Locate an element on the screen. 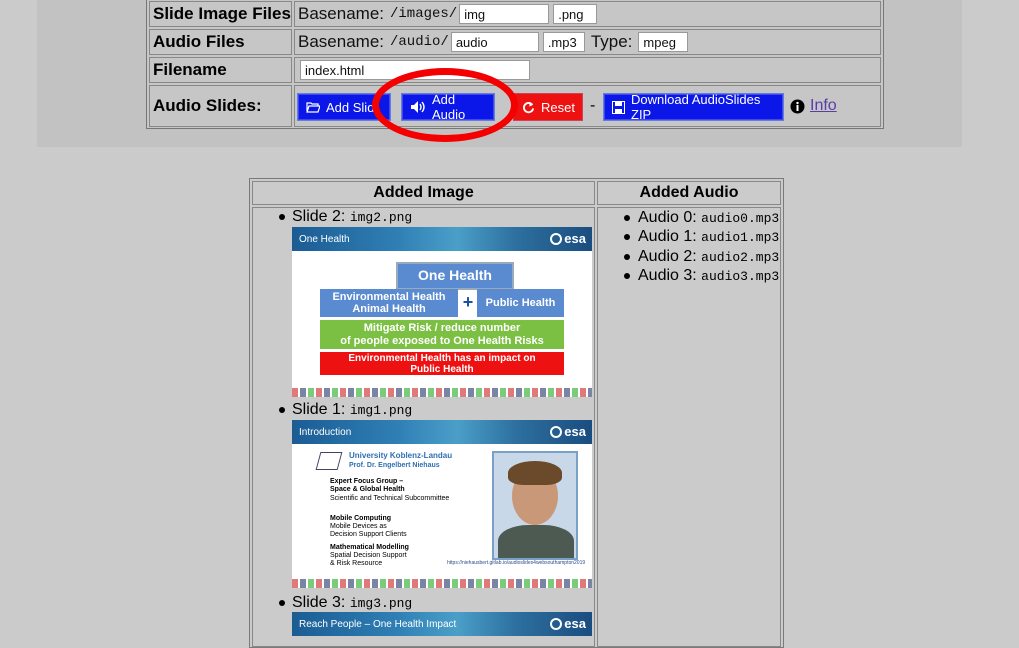  environmental-health-box: Environmental Health Animal Health is located at coordinates (389, 303).